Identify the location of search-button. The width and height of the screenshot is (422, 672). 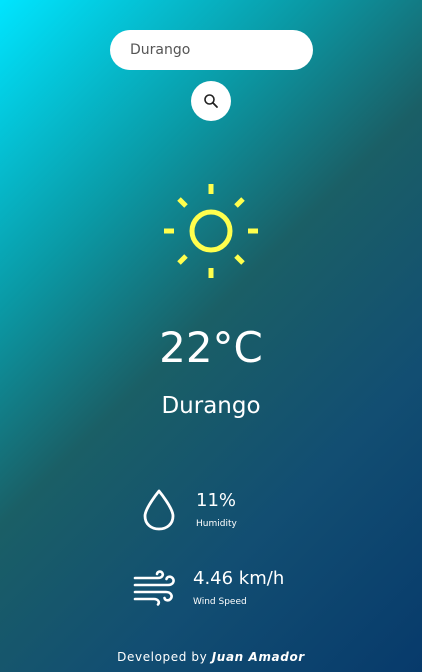
(211, 101).